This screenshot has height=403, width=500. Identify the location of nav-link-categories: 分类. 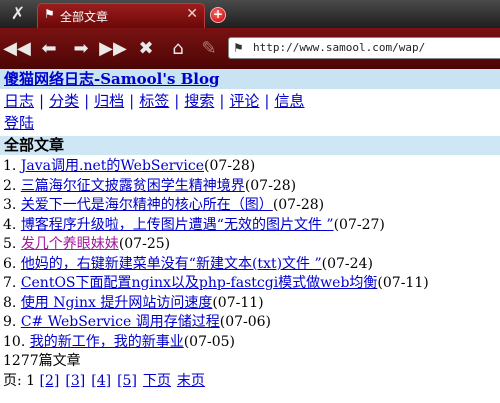
(64, 101).